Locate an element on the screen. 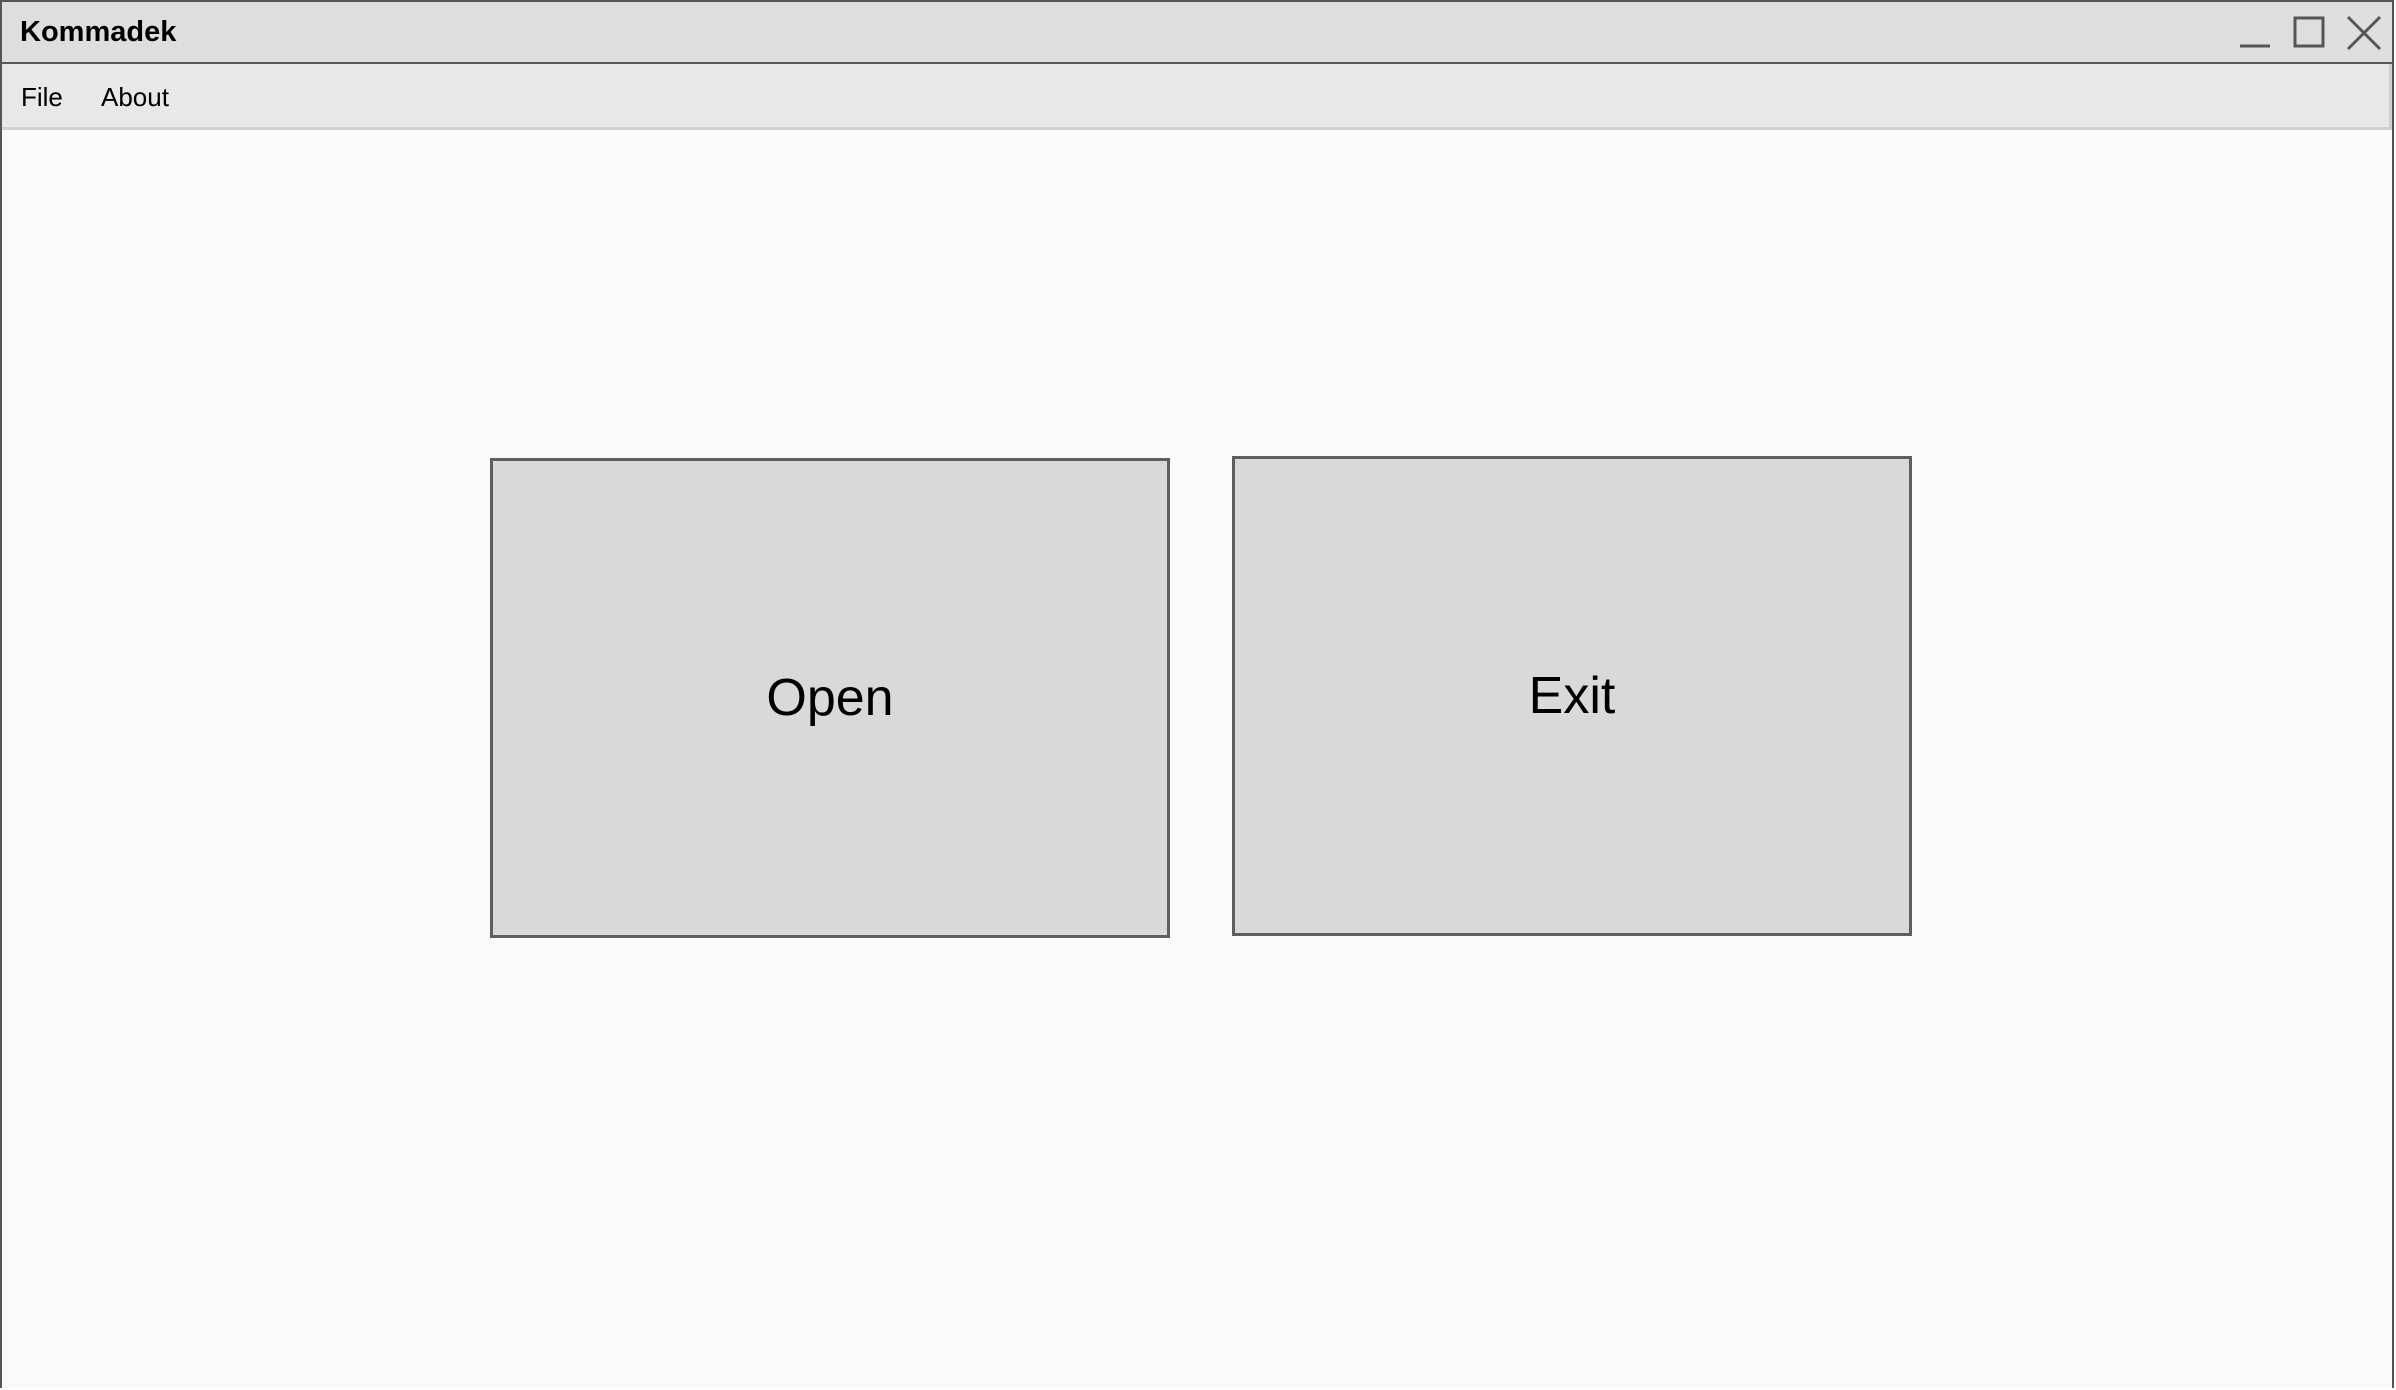  menu-item-about: About is located at coordinates (135, 97).